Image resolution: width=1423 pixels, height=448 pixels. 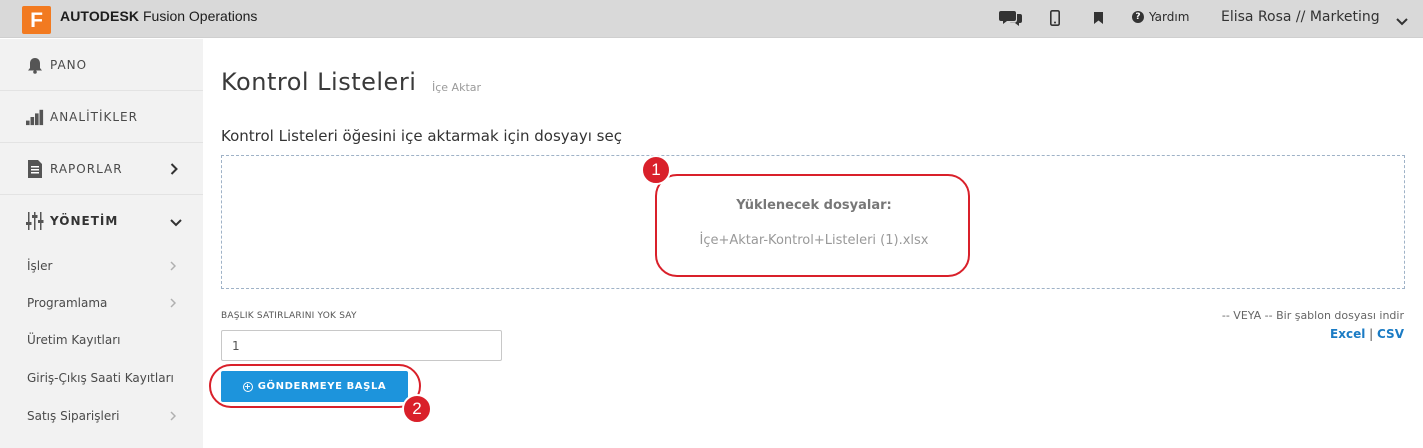 I want to click on chat-icon, so click(x=1011, y=18).